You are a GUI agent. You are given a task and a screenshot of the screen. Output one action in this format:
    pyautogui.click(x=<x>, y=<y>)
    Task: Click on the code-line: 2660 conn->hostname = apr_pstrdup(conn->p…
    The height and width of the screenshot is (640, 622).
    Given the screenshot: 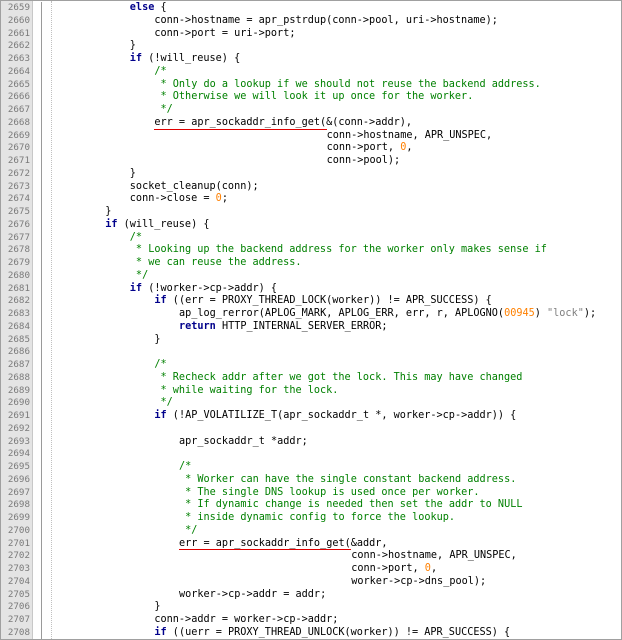 What is the action you would take?
    pyautogui.click(x=311, y=21)
    